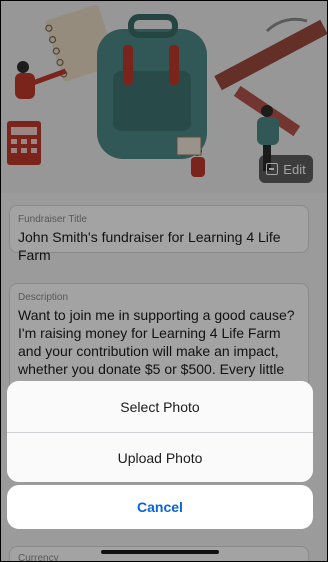 The width and height of the screenshot is (328, 562). What do you see at coordinates (160, 406) in the screenshot?
I see `select-photo-option: Select Photo` at bounding box center [160, 406].